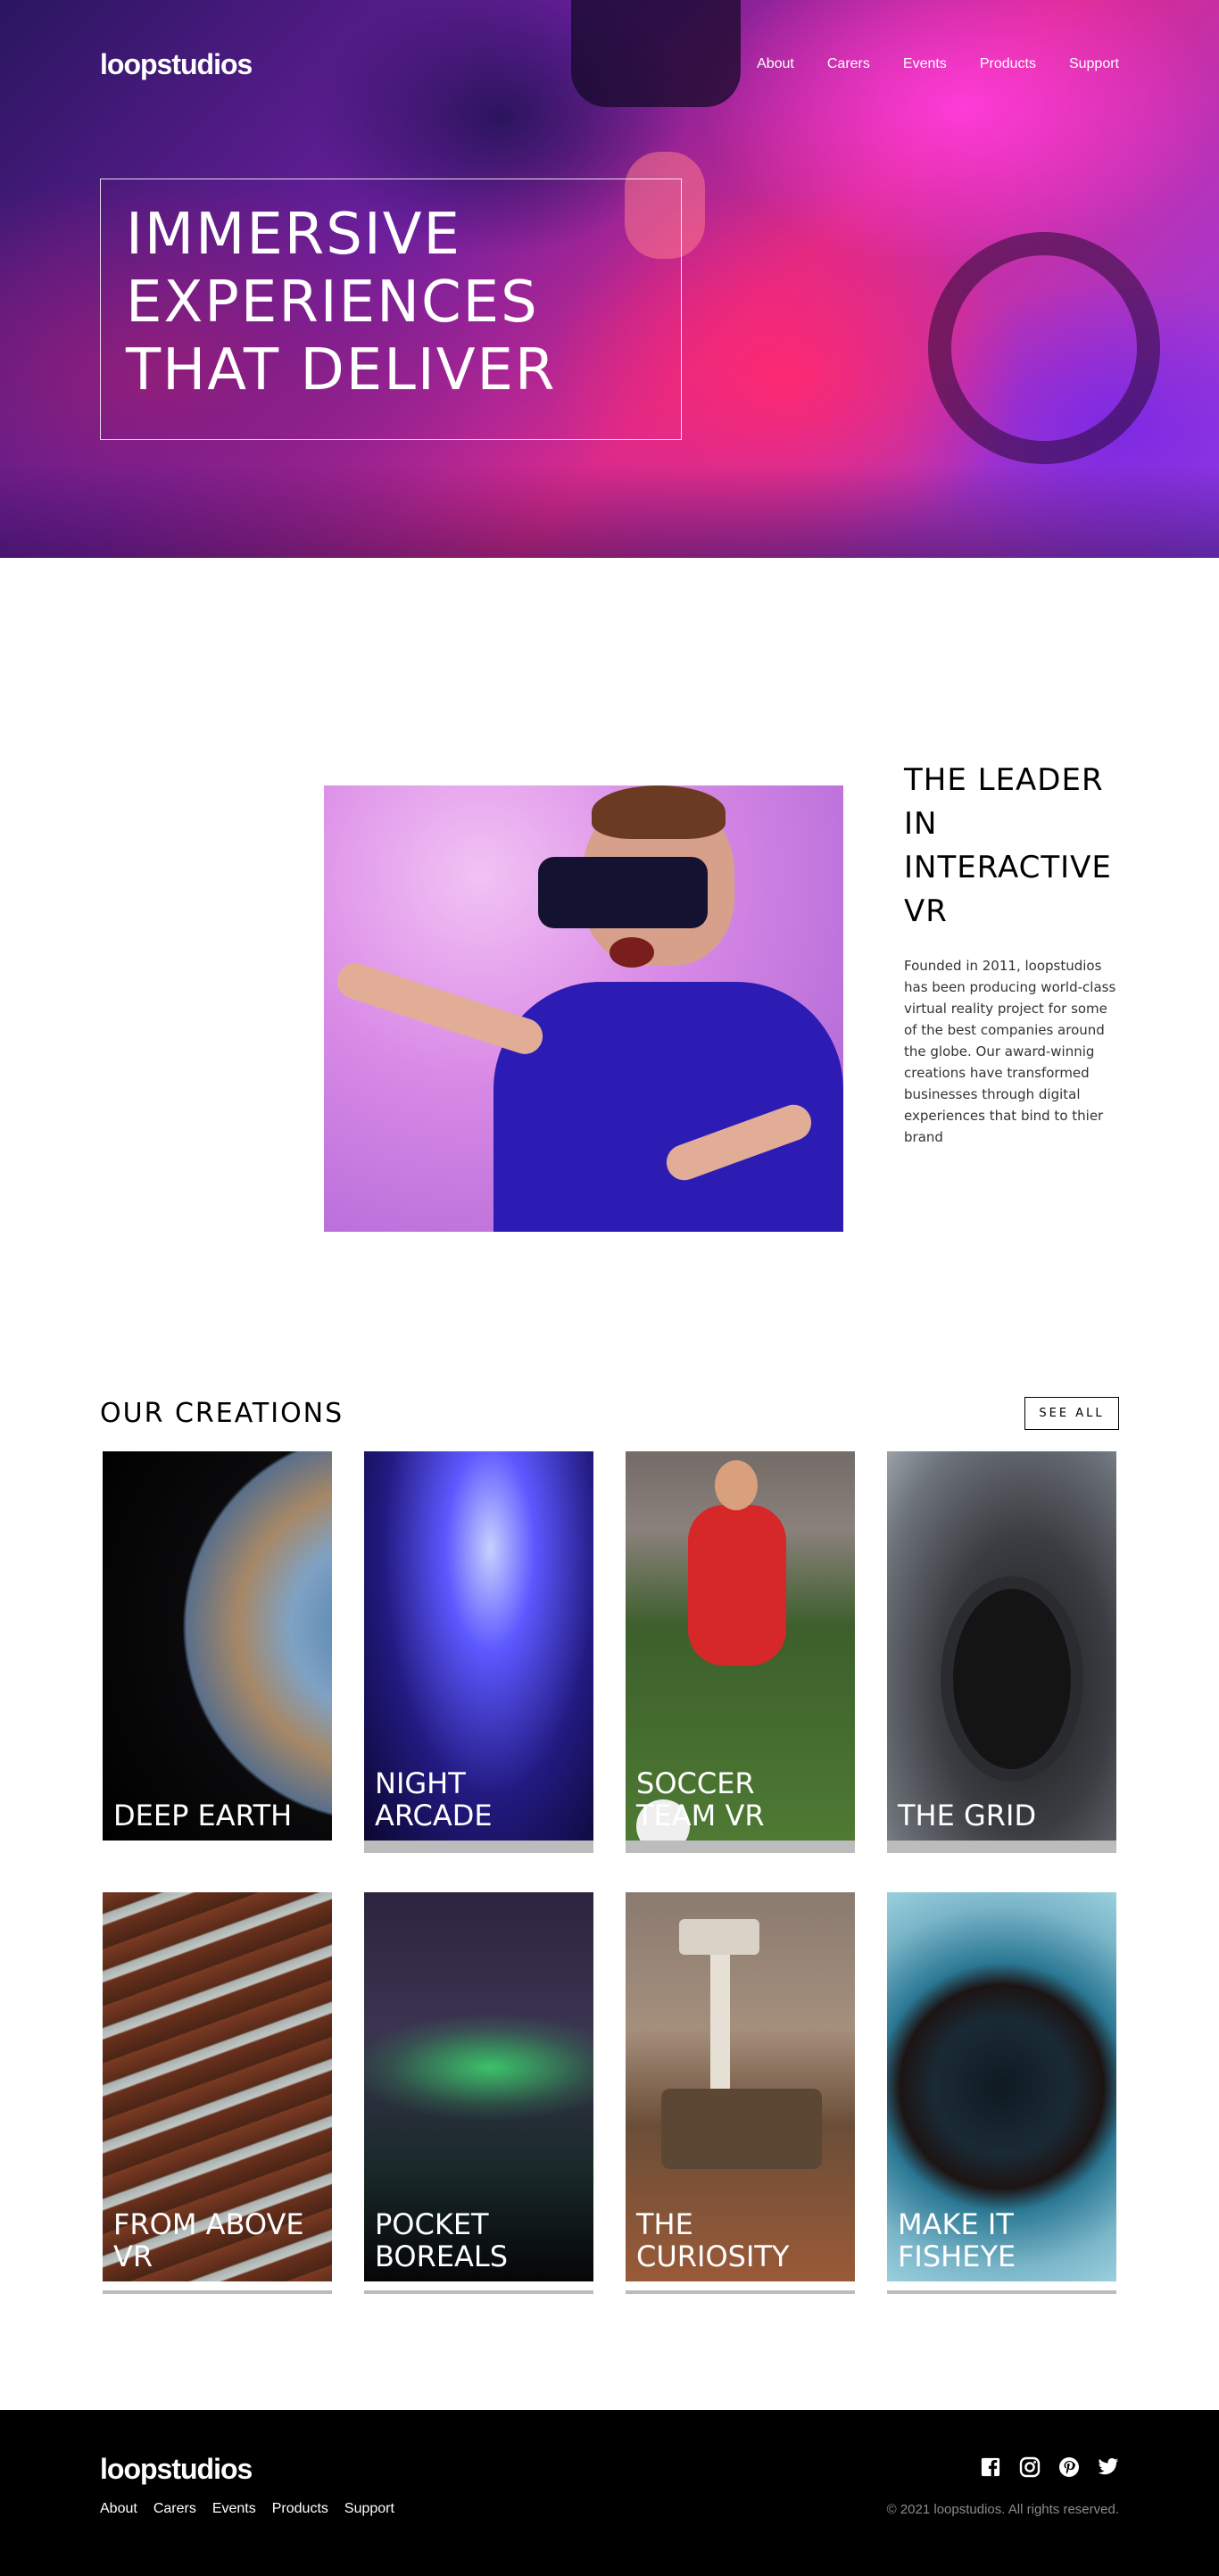 The height and width of the screenshot is (2576, 1219). I want to click on nav-products: Products, so click(1008, 64).